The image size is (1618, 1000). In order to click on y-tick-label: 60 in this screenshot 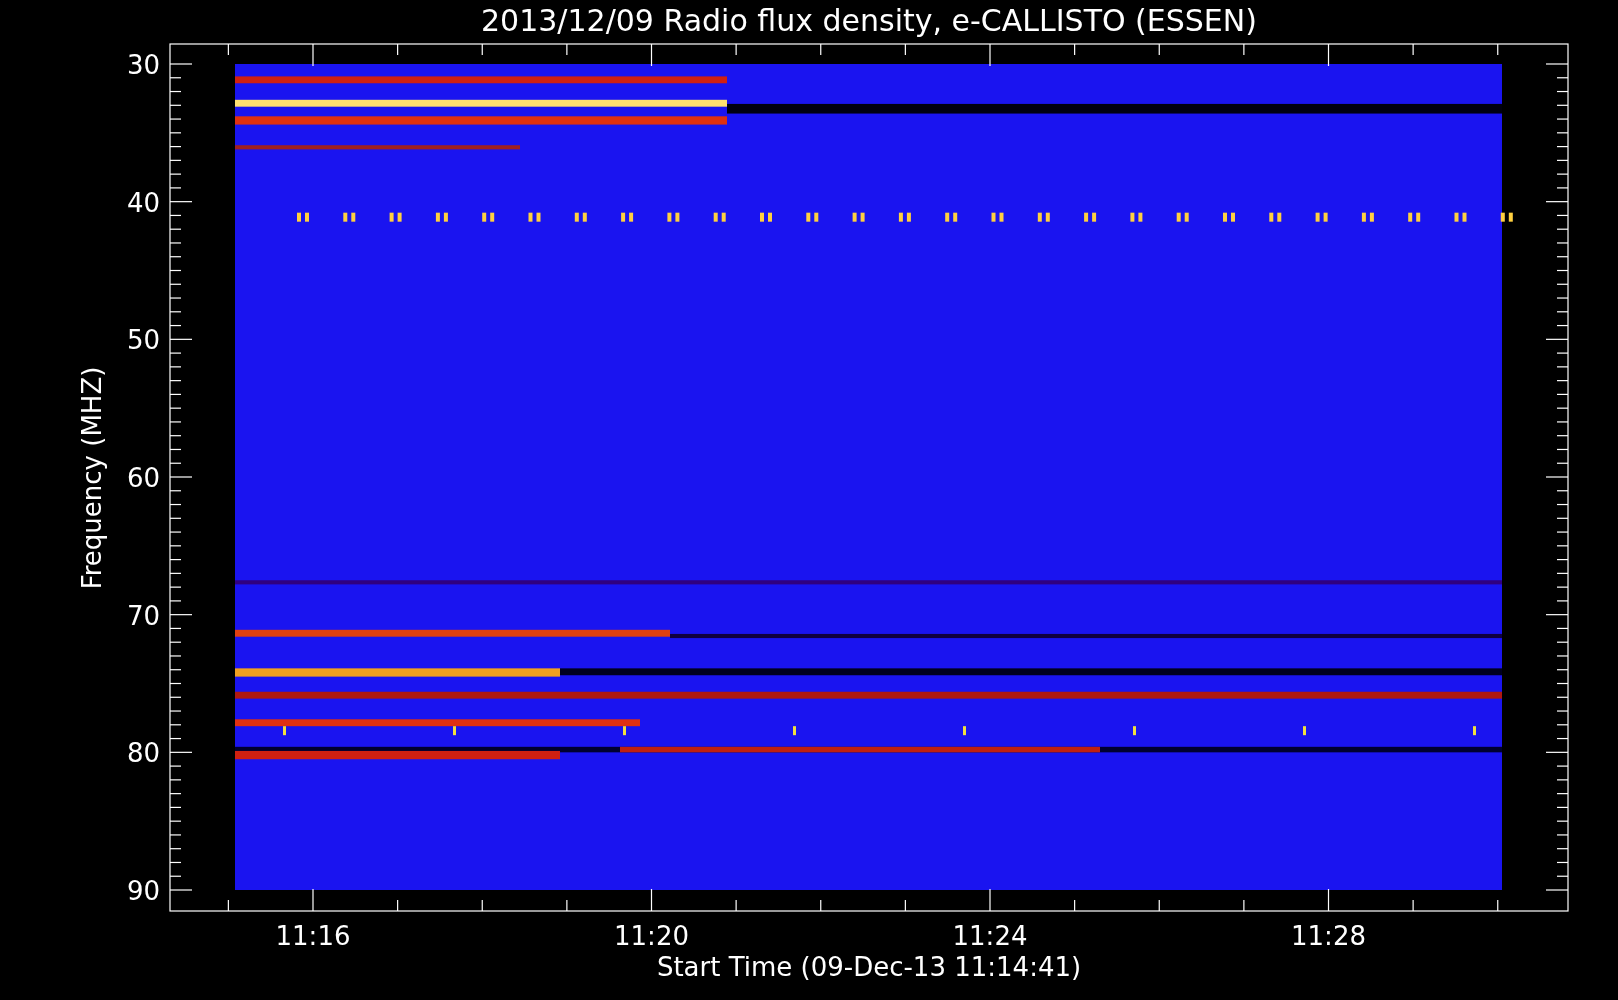, I will do `click(143, 478)`.